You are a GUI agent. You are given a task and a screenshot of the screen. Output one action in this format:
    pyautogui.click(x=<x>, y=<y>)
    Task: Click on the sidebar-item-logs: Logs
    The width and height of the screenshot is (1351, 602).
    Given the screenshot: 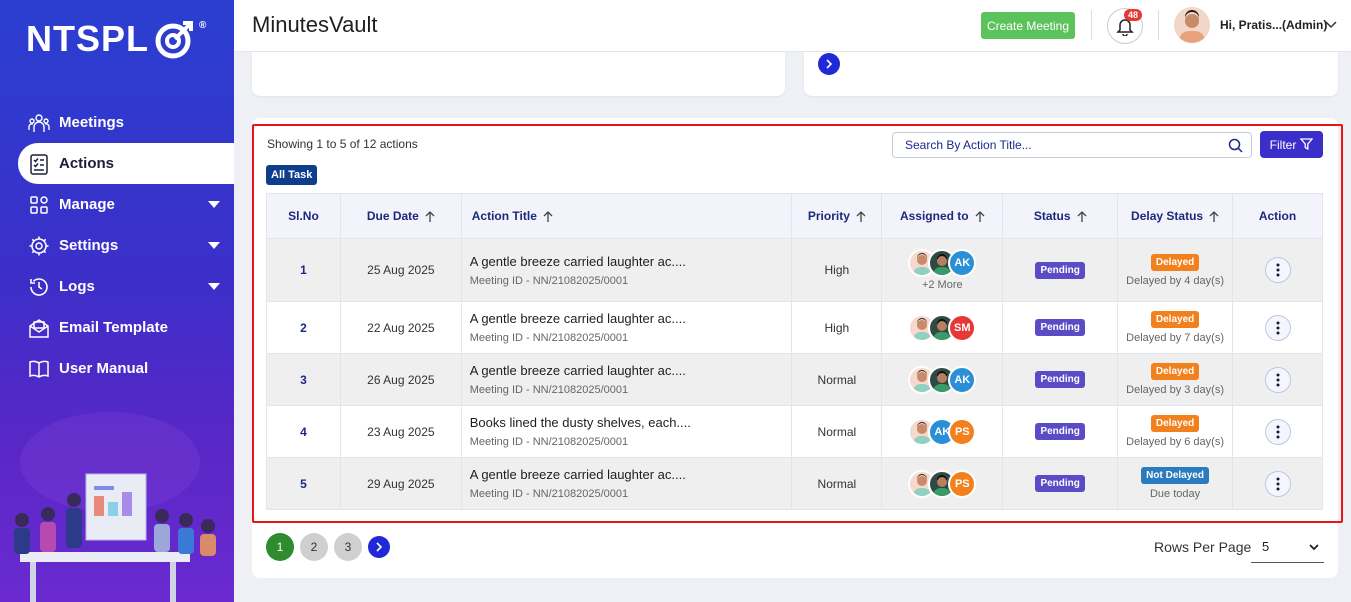 What is the action you would take?
    pyautogui.click(x=117, y=286)
    